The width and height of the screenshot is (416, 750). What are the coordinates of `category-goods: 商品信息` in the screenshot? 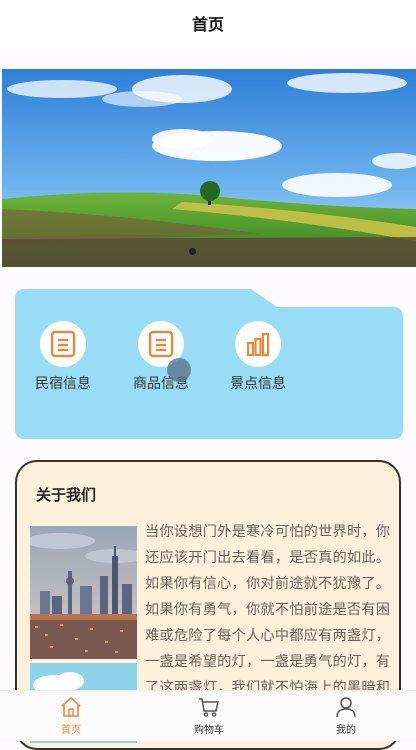 It's located at (161, 357).